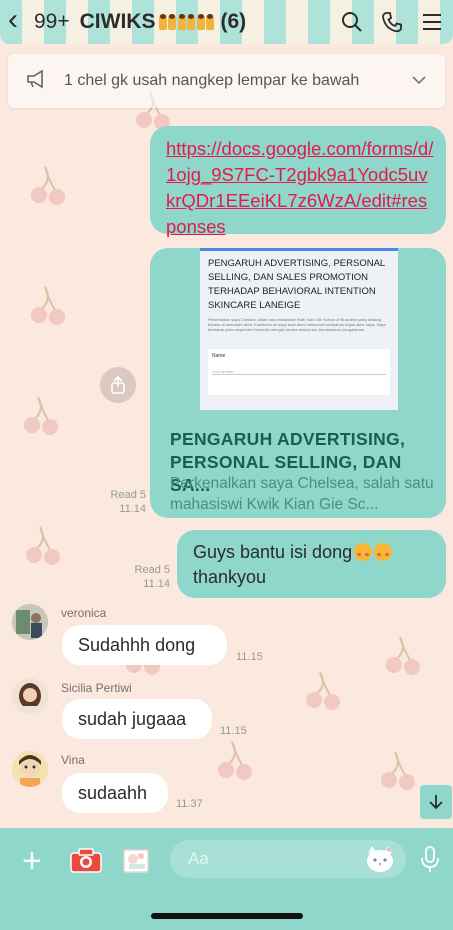  What do you see at coordinates (219, 356) in the screenshot?
I see `preview-field-label: Name` at bounding box center [219, 356].